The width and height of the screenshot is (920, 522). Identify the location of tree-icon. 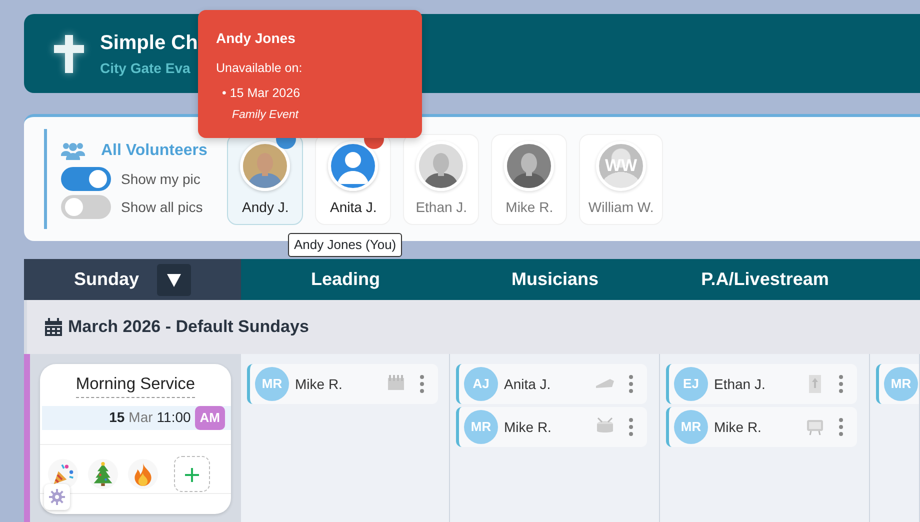
(103, 474).